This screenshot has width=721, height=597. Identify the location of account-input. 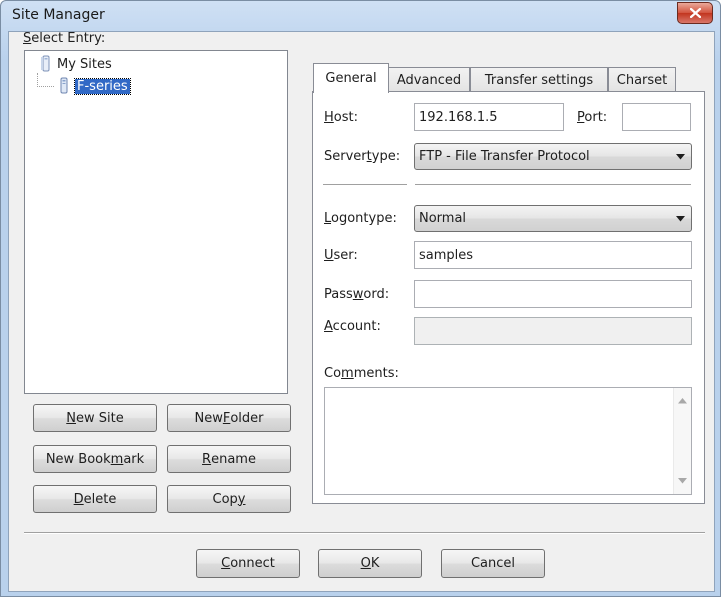
(553, 331).